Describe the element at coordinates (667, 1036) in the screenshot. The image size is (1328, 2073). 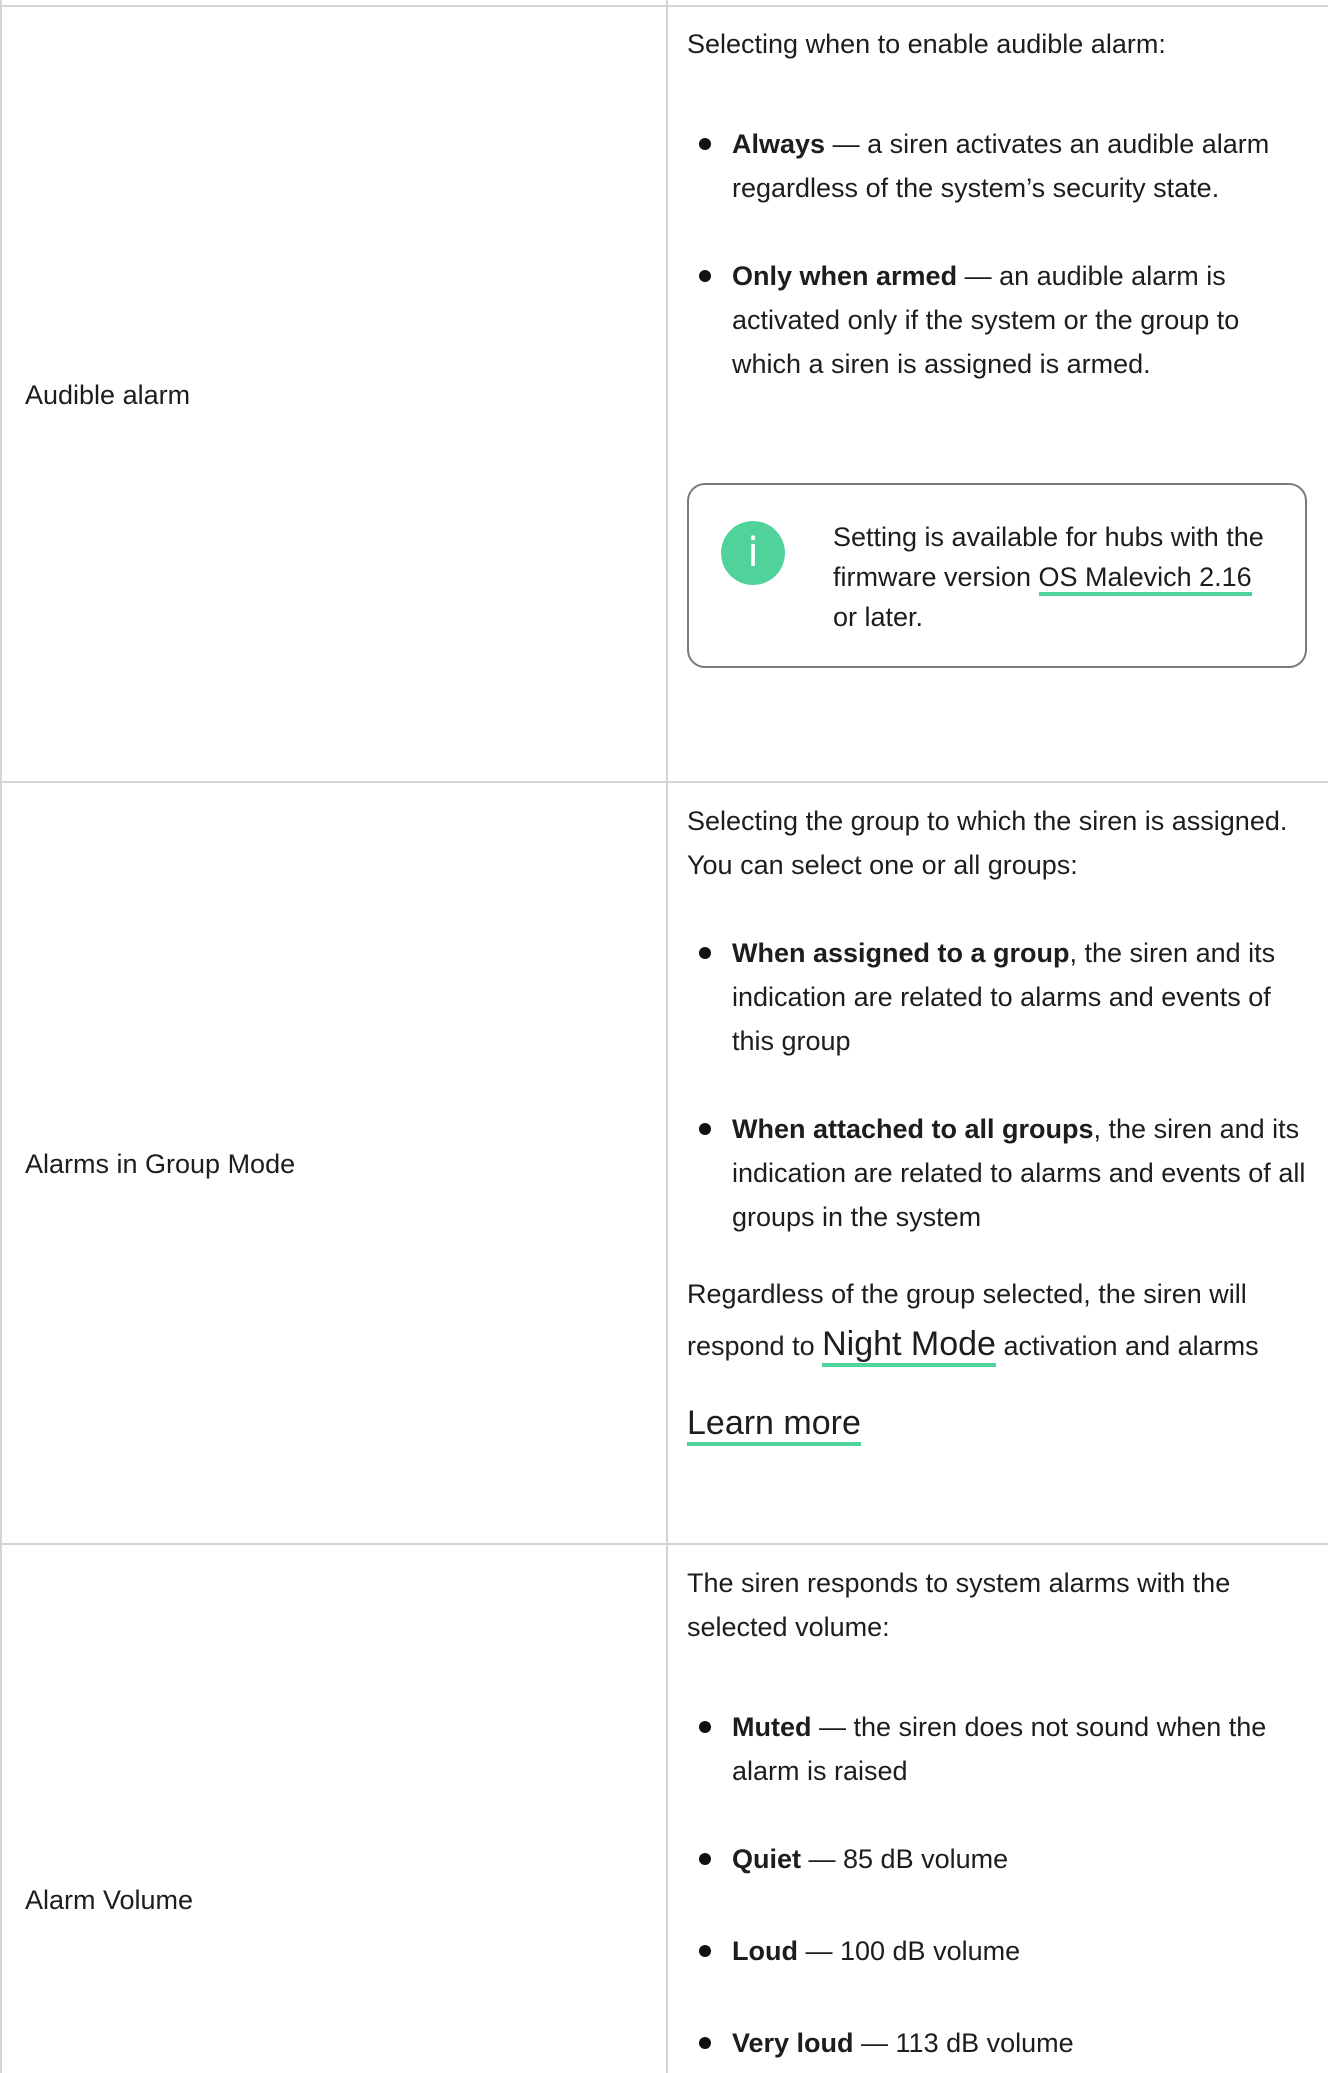
I see `table-column-divider` at that location.